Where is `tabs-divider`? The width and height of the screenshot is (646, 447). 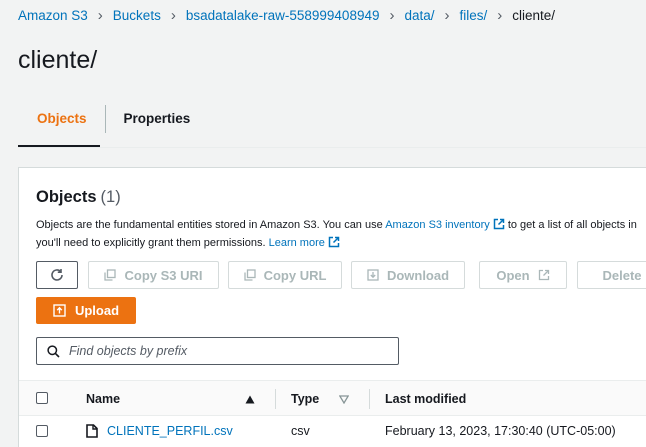 tabs-divider is located at coordinates (332, 147).